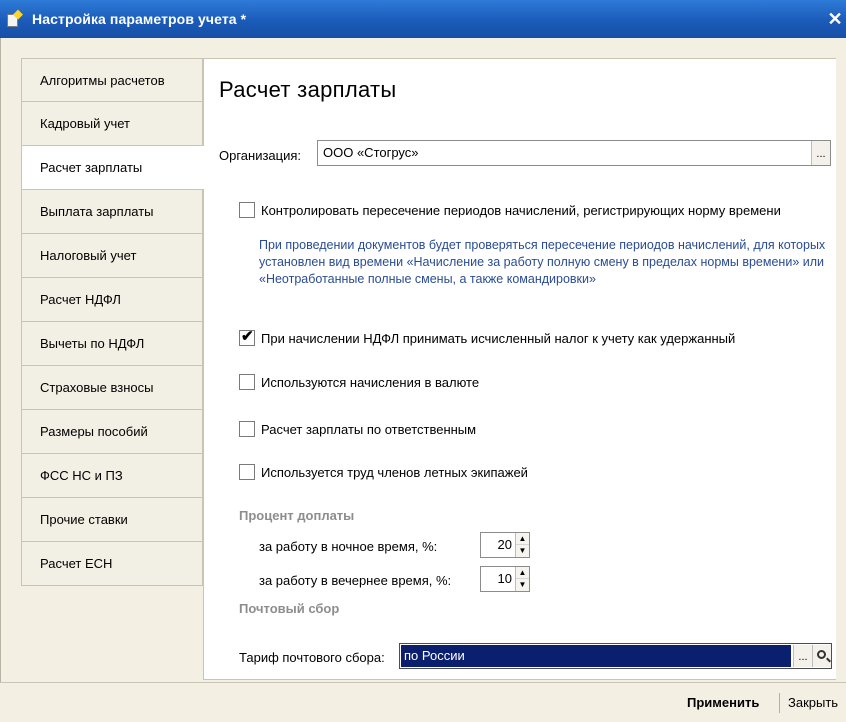  I want to click on check-icon: ✔, so click(247, 336).